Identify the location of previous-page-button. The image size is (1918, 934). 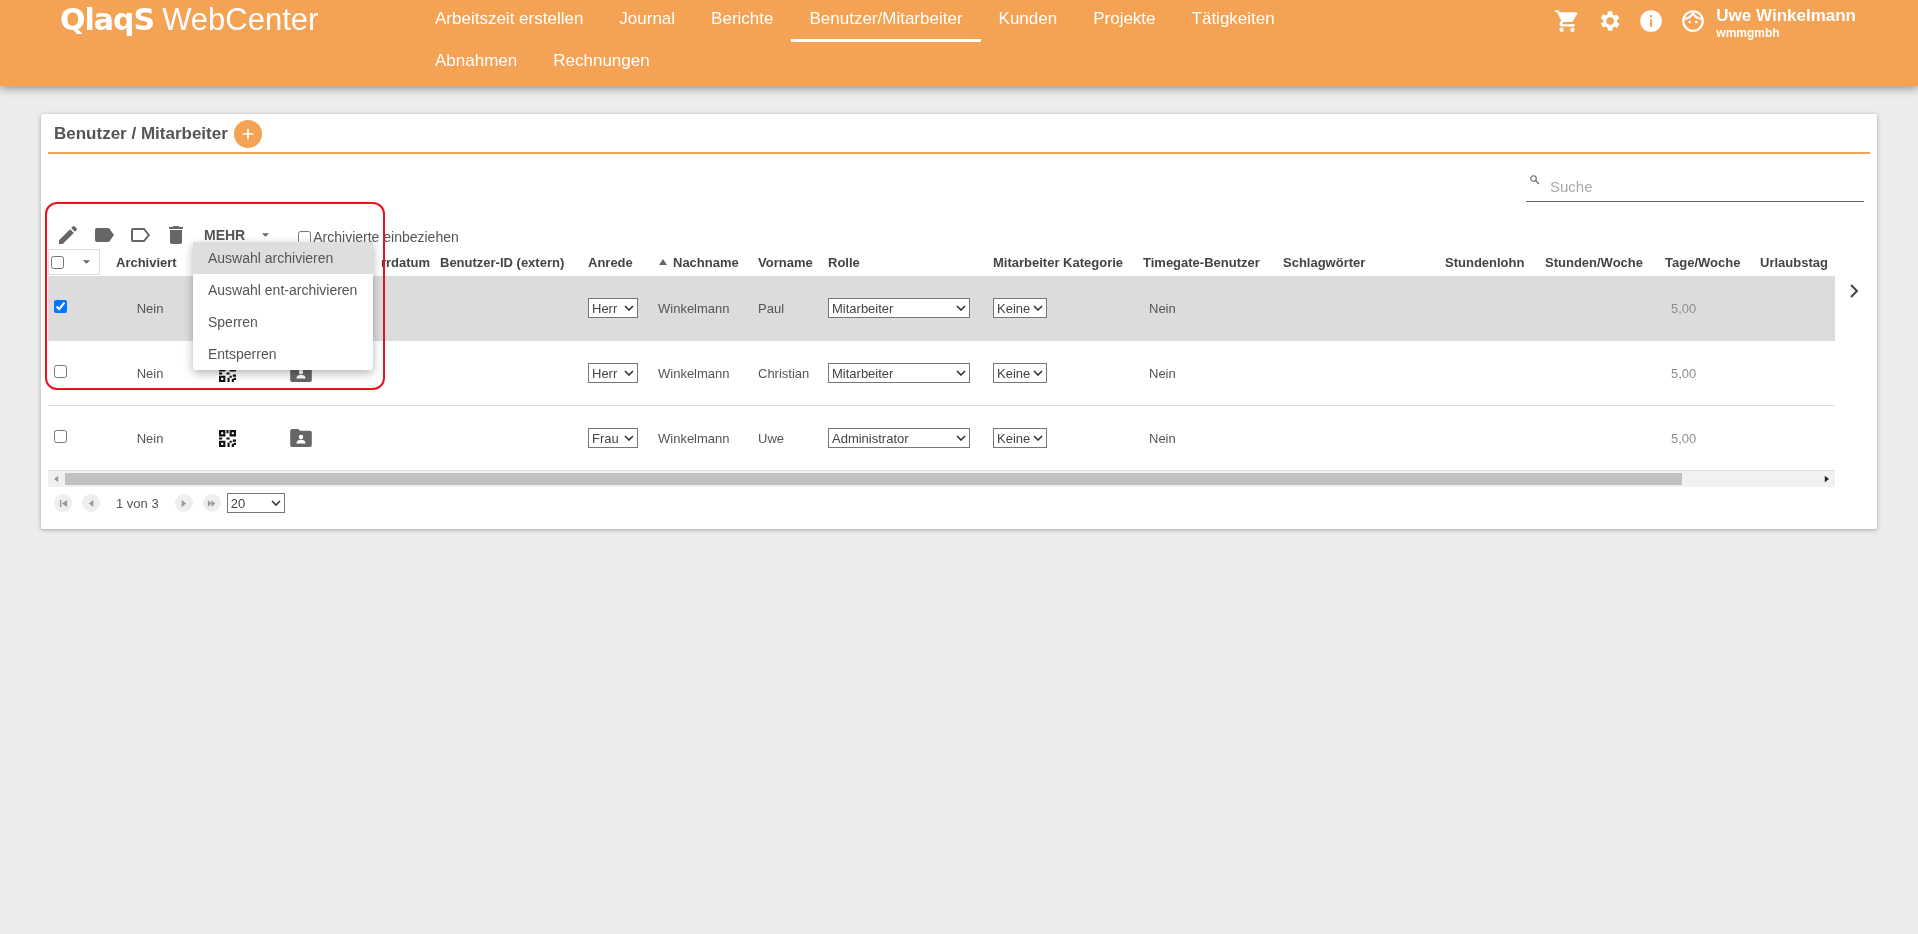
(91, 503).